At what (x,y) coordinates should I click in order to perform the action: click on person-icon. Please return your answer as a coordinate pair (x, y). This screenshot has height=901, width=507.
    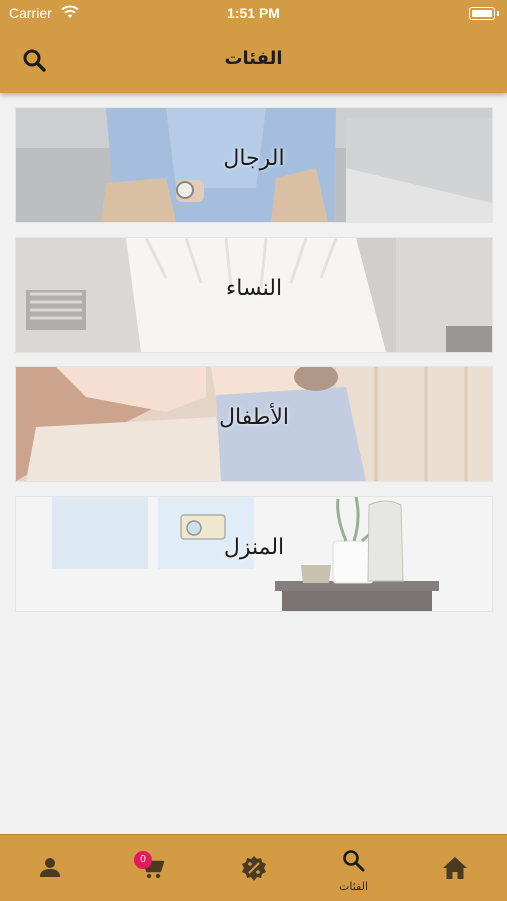
    Looking at the image, I should click on (50, 867).